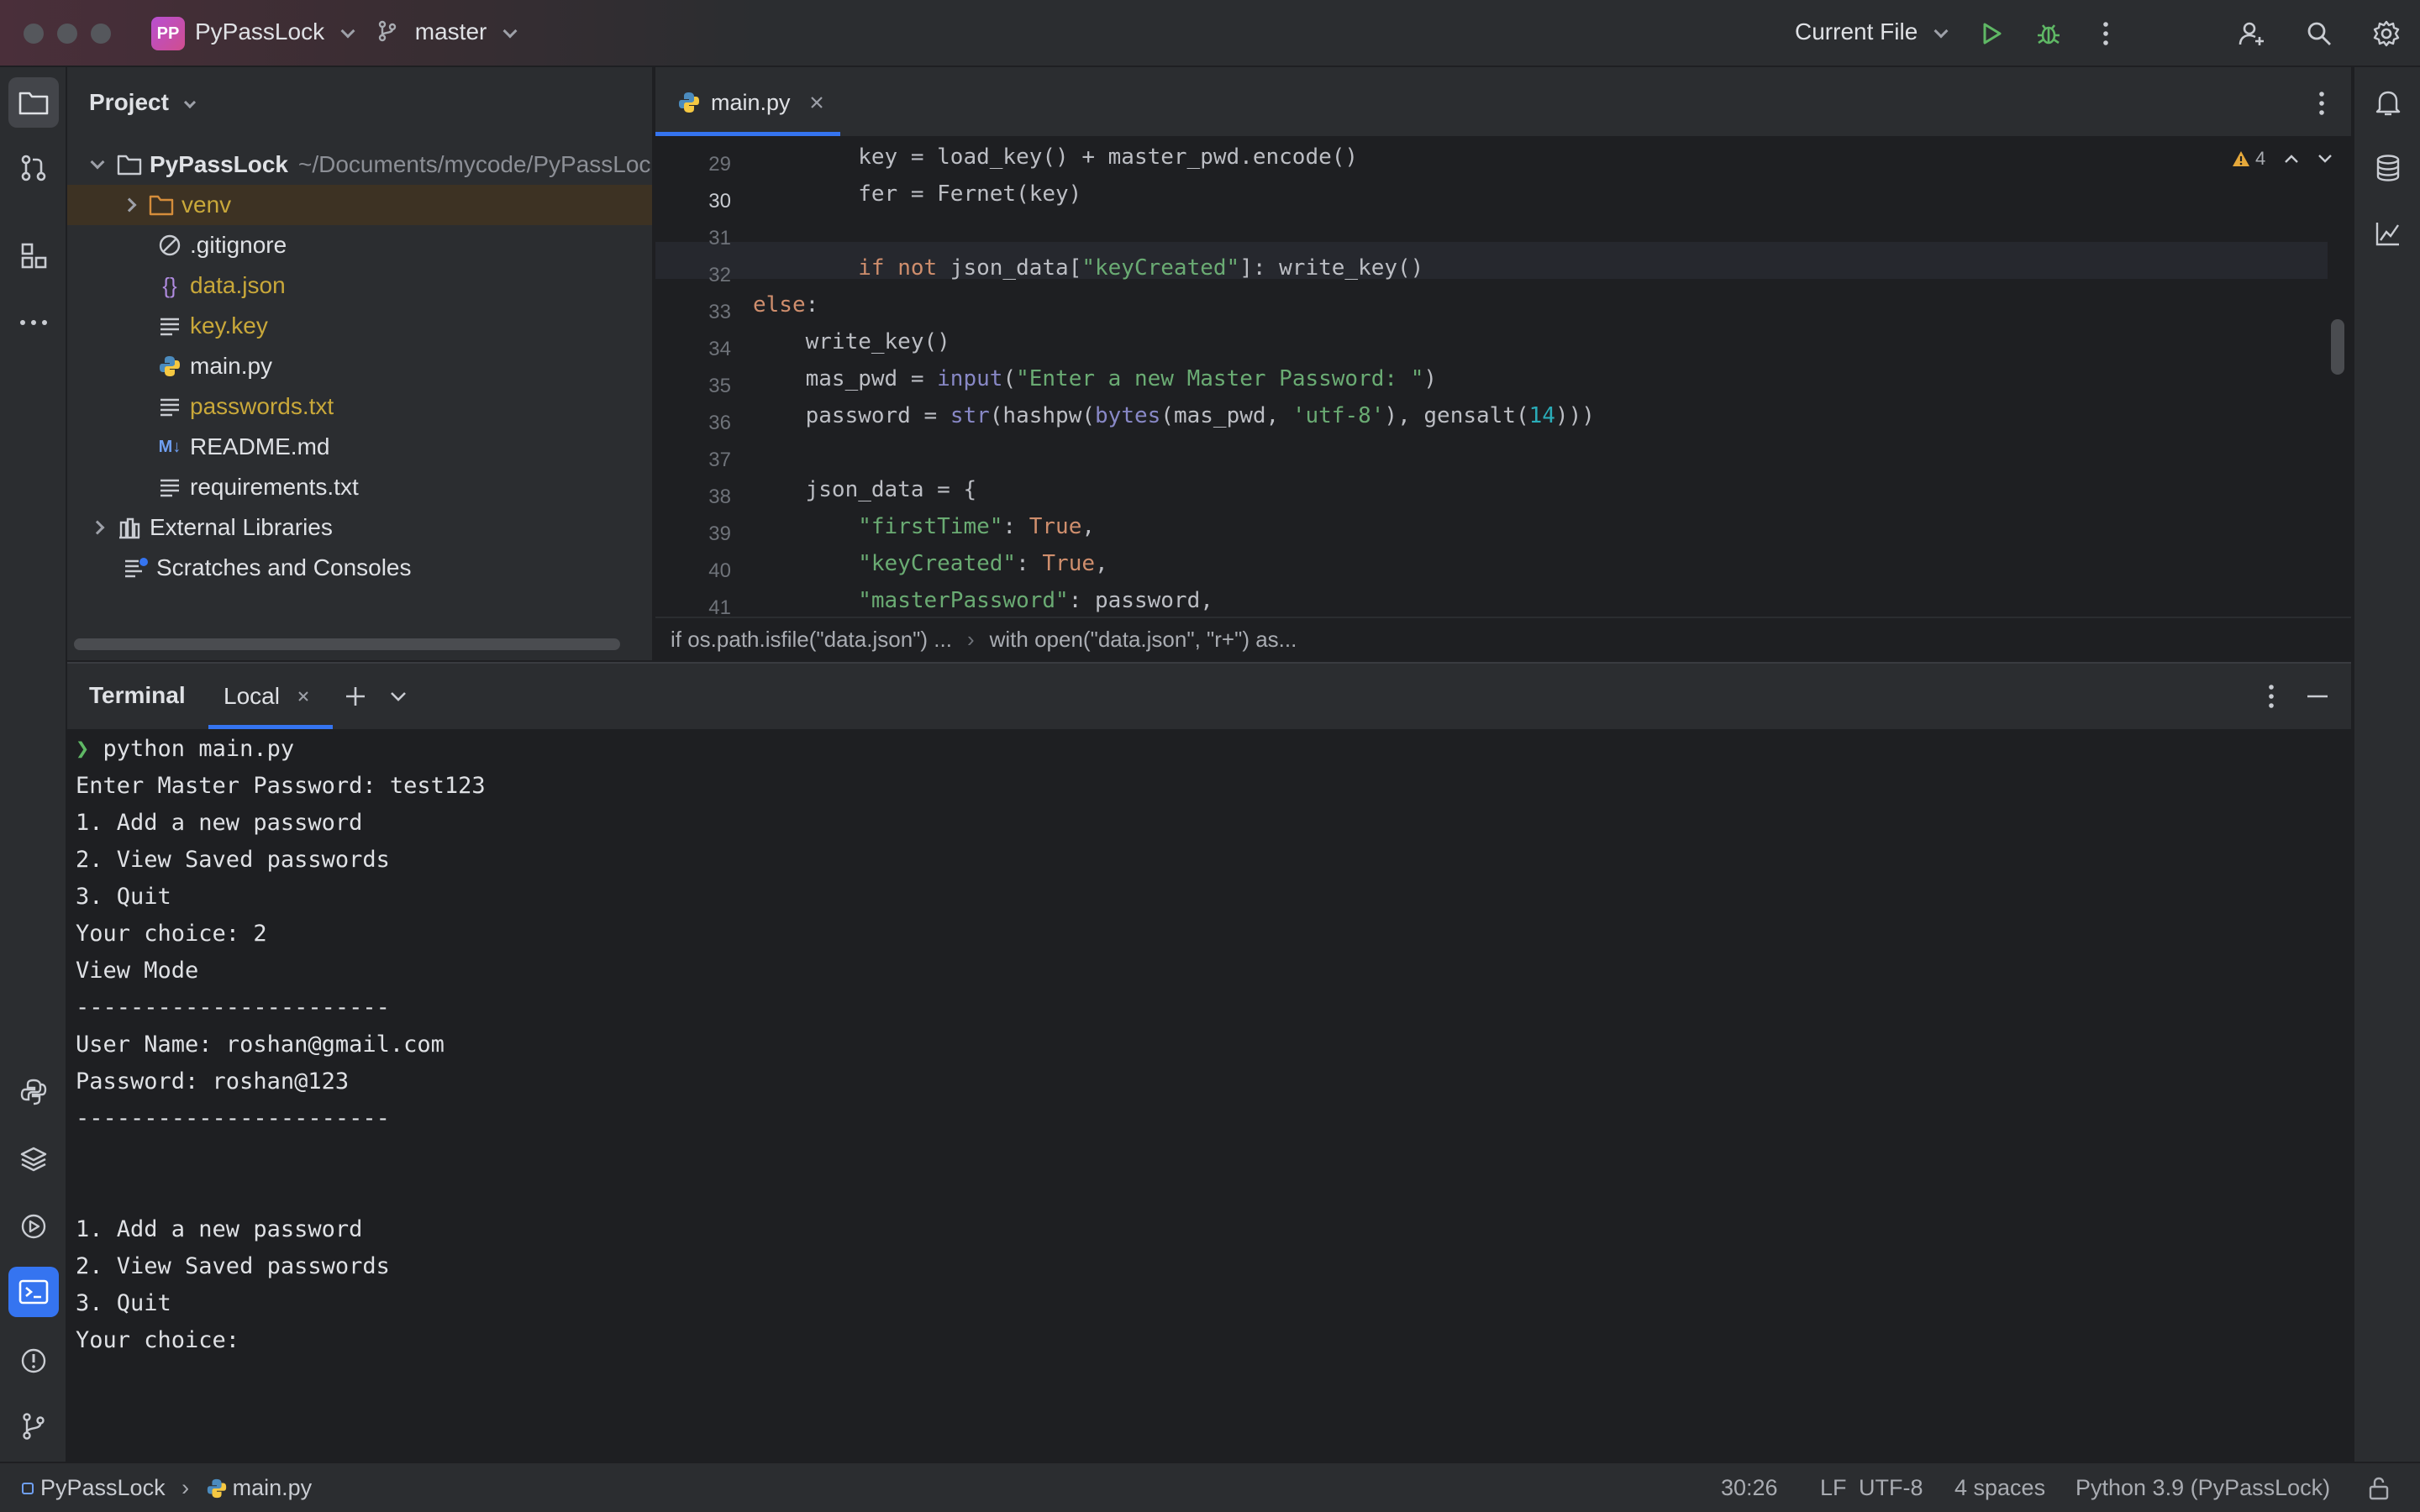  I want to click on text-file-icon, so click(169, 325).